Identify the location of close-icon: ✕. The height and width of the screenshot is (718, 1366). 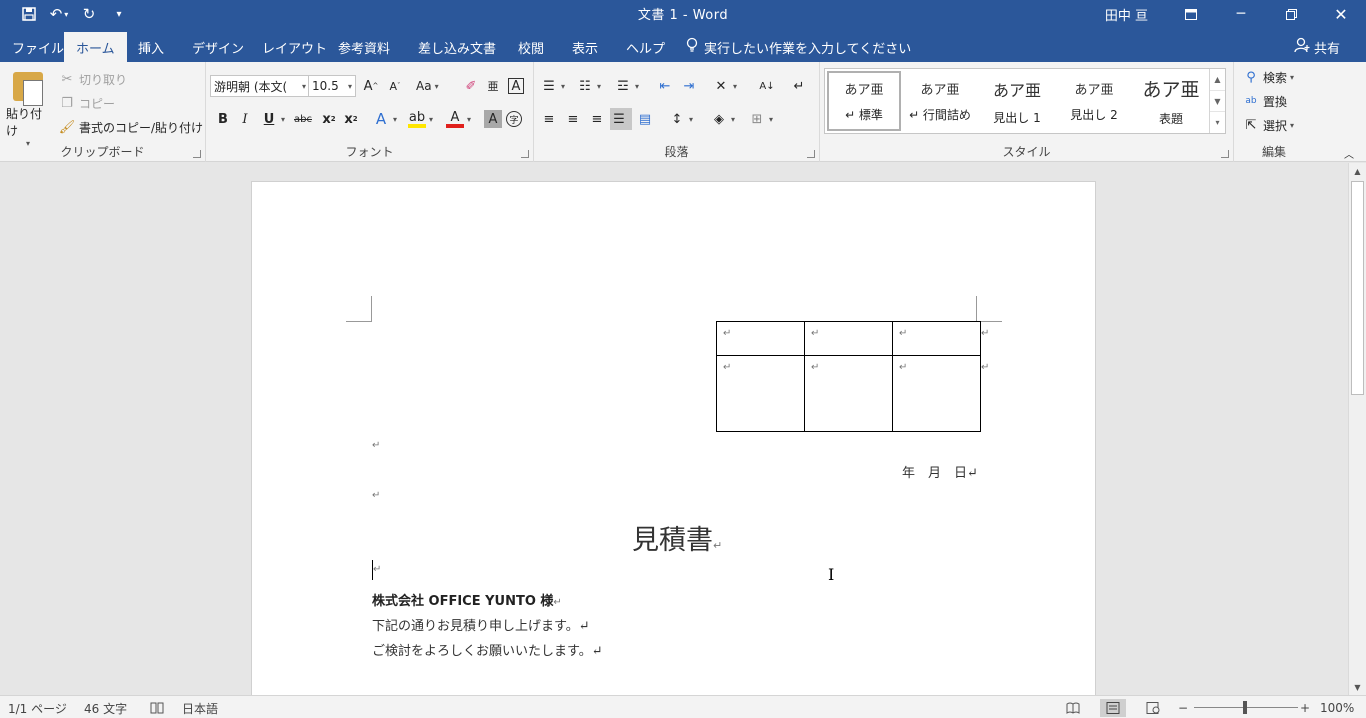
(1341, 14).